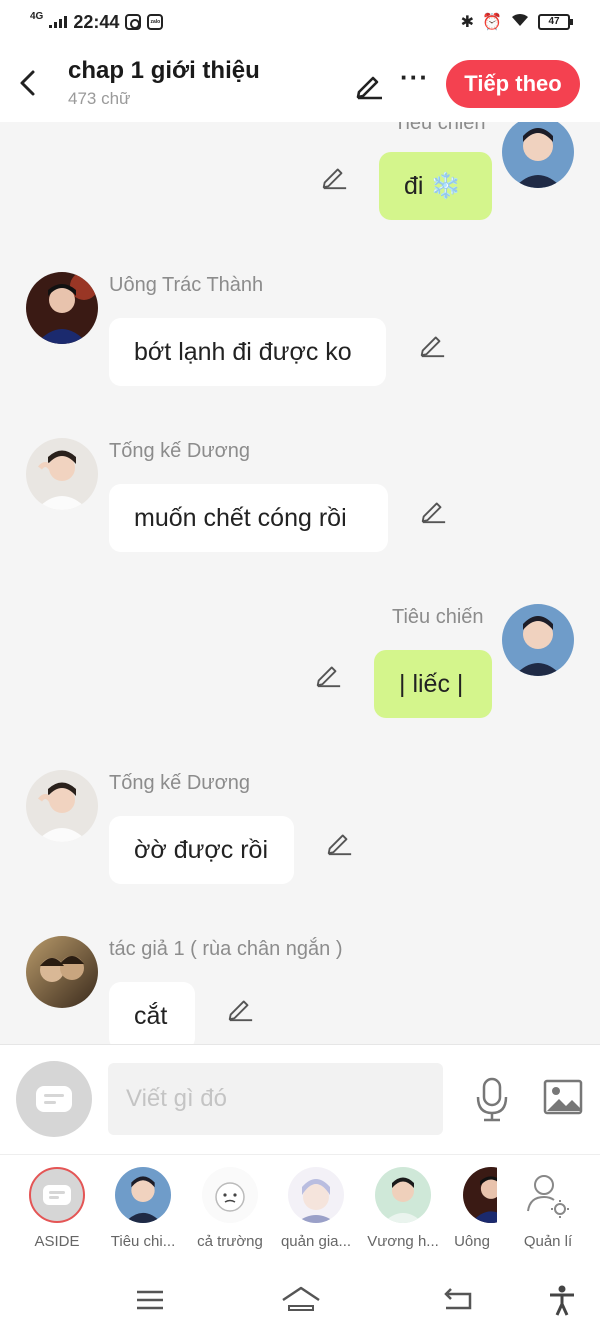 The height and width of the screenshot is (1333, 600). I want to click on edit-title-button, so click(369, 85).